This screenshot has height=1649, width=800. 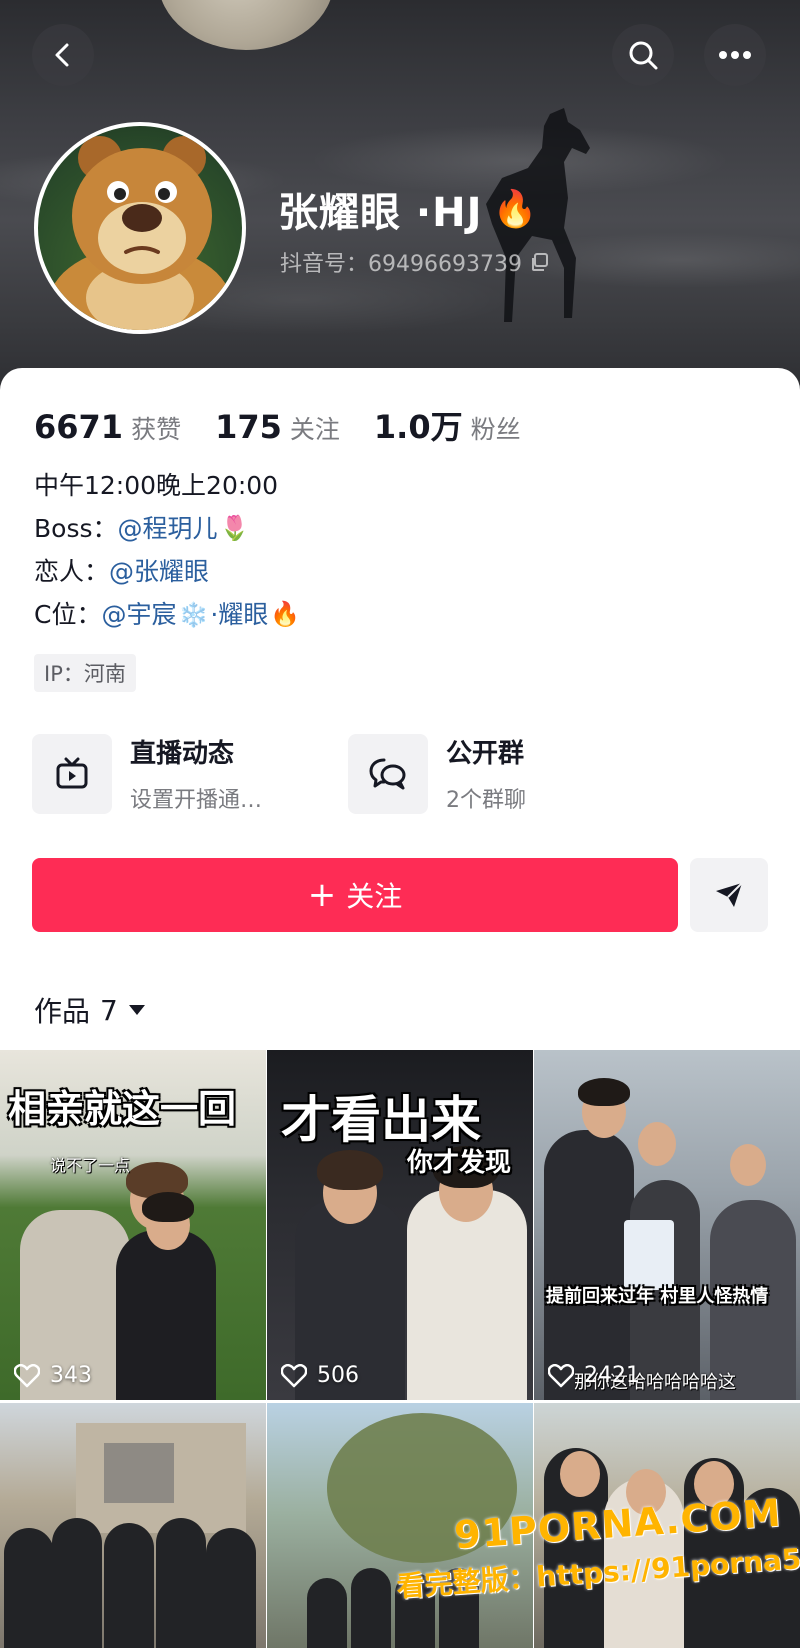 What do you see at coordinates (239, 614) in the screenshot?
I see `bio-cpos-tail: ·耀眼` at bounding box center [239, 614].